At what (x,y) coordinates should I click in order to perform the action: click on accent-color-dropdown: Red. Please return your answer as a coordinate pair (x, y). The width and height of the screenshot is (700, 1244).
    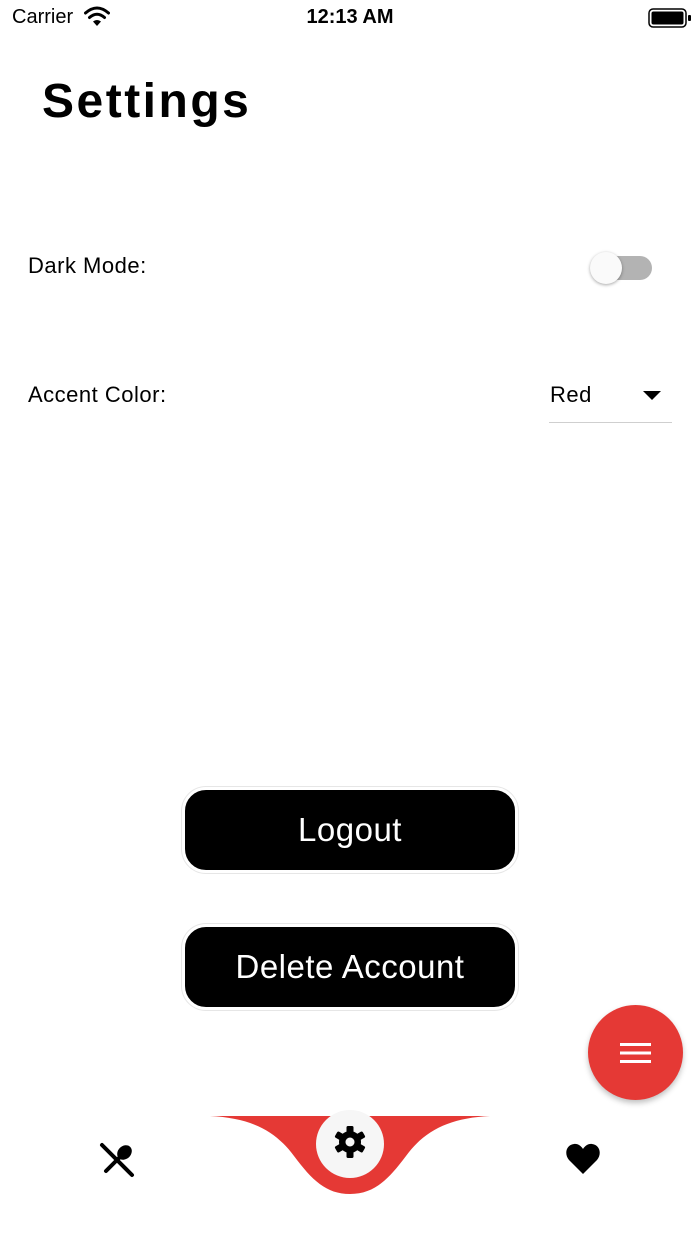
    Looking at the image, I should click on (610, 397).